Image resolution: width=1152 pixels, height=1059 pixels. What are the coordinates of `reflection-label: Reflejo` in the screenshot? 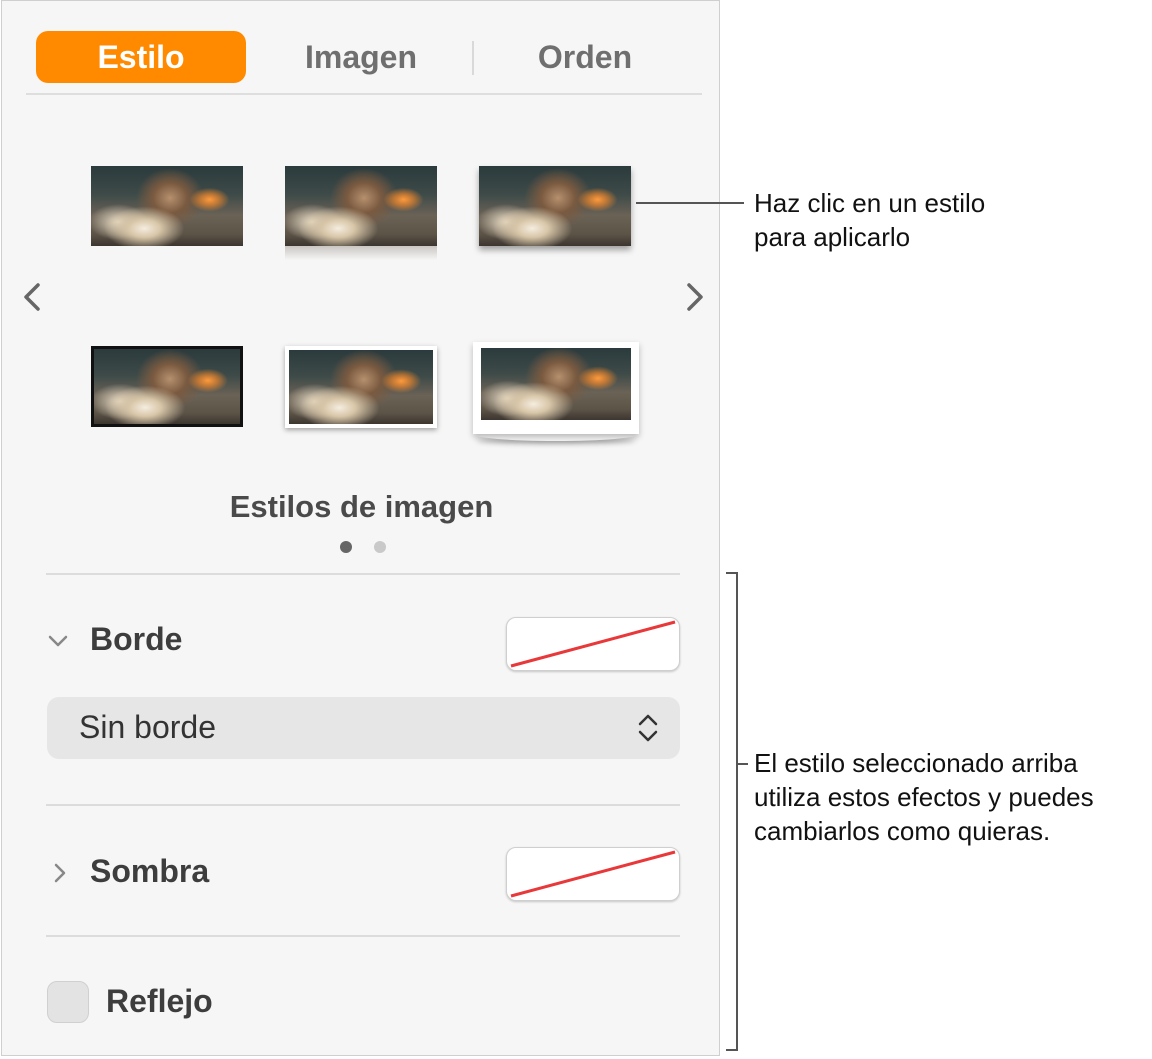 It's located at (159, 1001).